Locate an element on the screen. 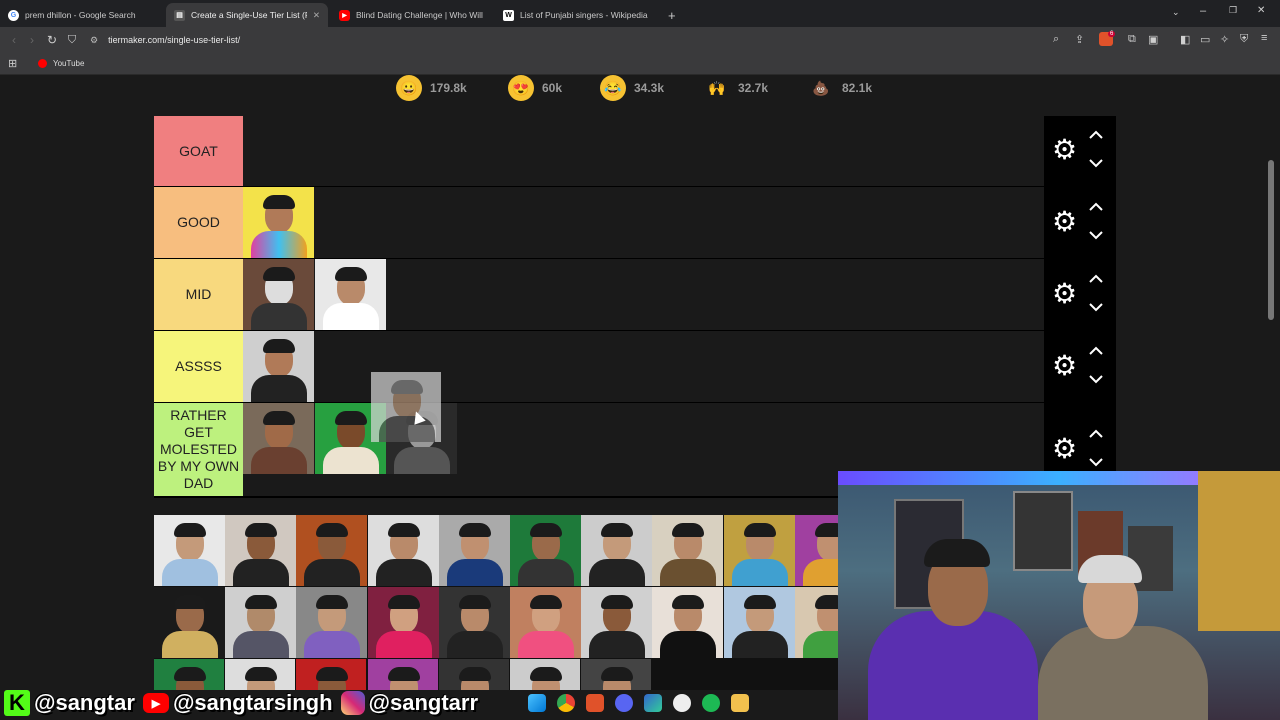 The height and width of the screenshot is (720, 1280). minimize-icon: – is located at coordinates (1203, 11).